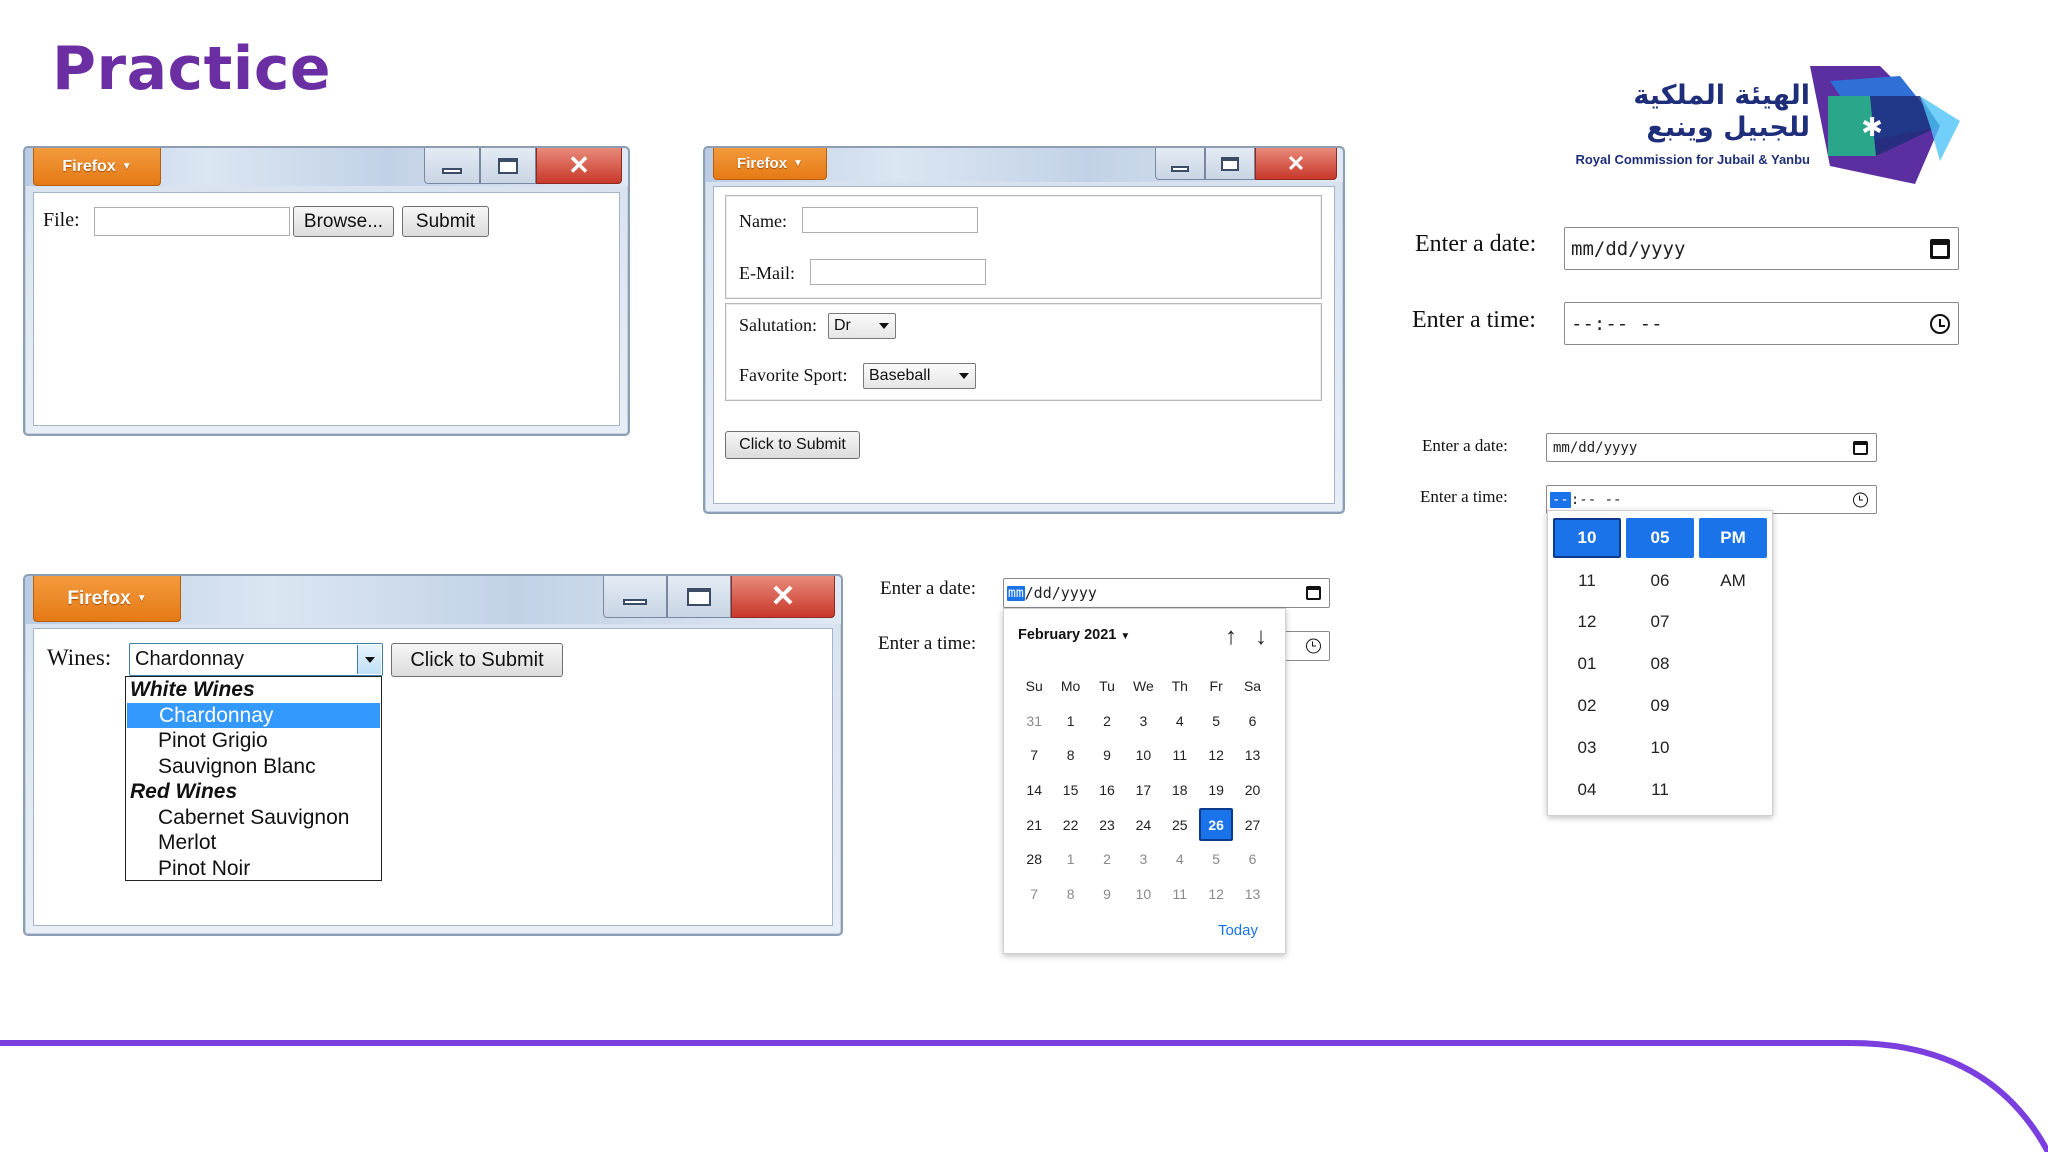 The image size is (2048, 1152). Describe the element at coordinates (1761, 248) in the screenshot. I see `date-input-large: mm/dd/yyyy` at that location.